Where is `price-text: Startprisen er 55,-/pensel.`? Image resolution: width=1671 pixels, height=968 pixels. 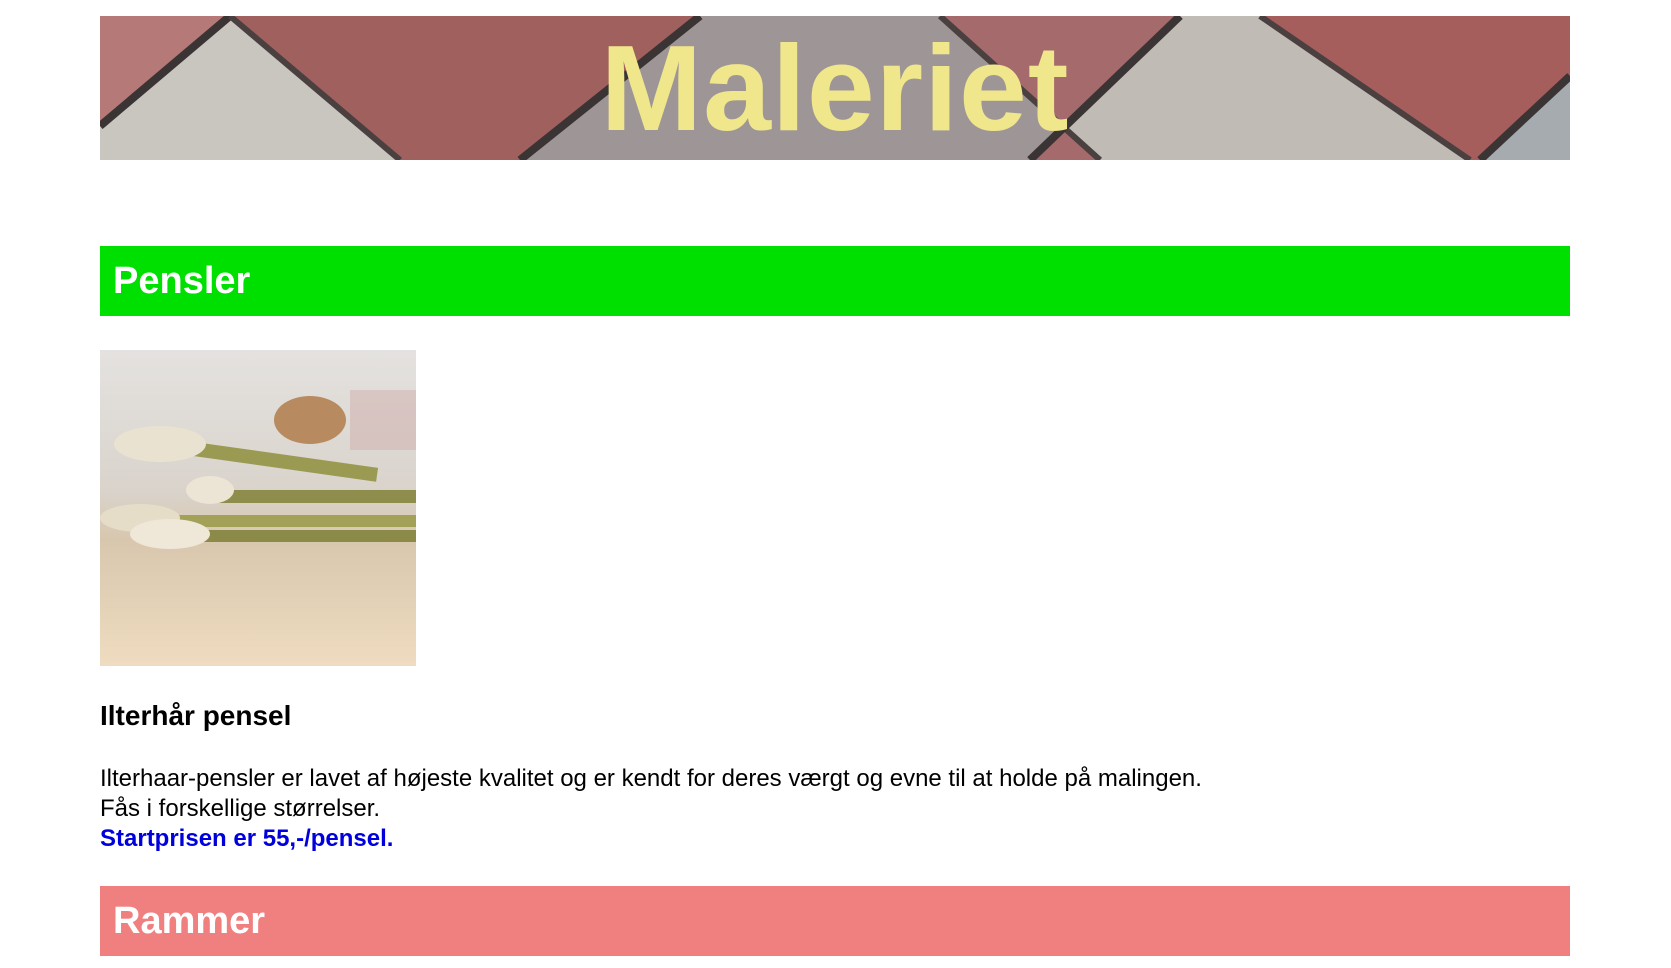
price-text: Startprisen er 55,-/pensel. is located at coordinates (247, 838).